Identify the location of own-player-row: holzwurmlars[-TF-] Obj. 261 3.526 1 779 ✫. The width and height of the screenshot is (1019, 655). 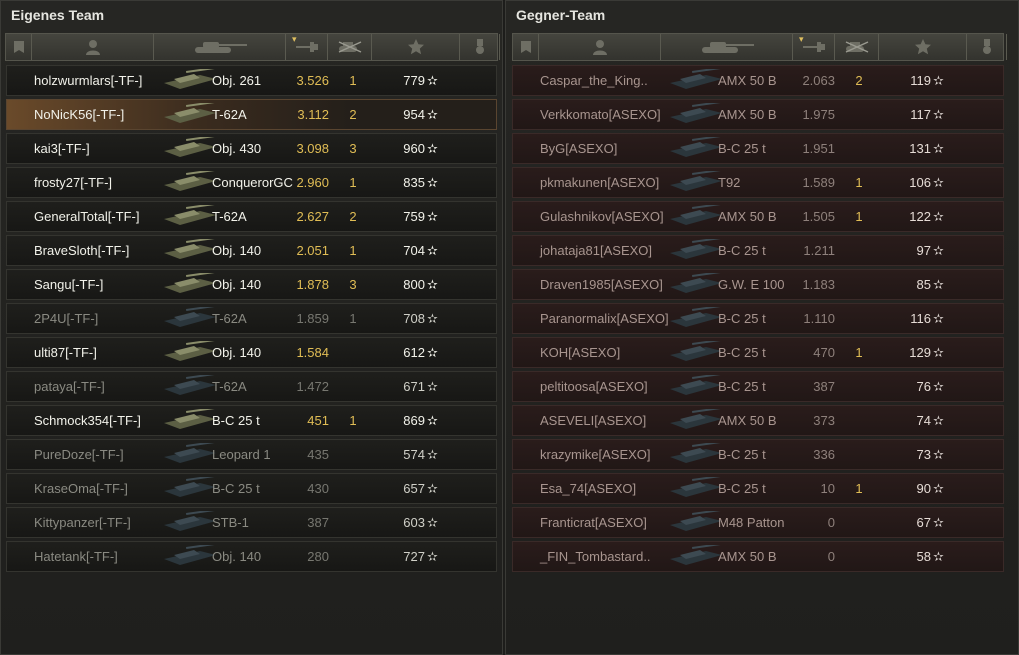
(251, 80).